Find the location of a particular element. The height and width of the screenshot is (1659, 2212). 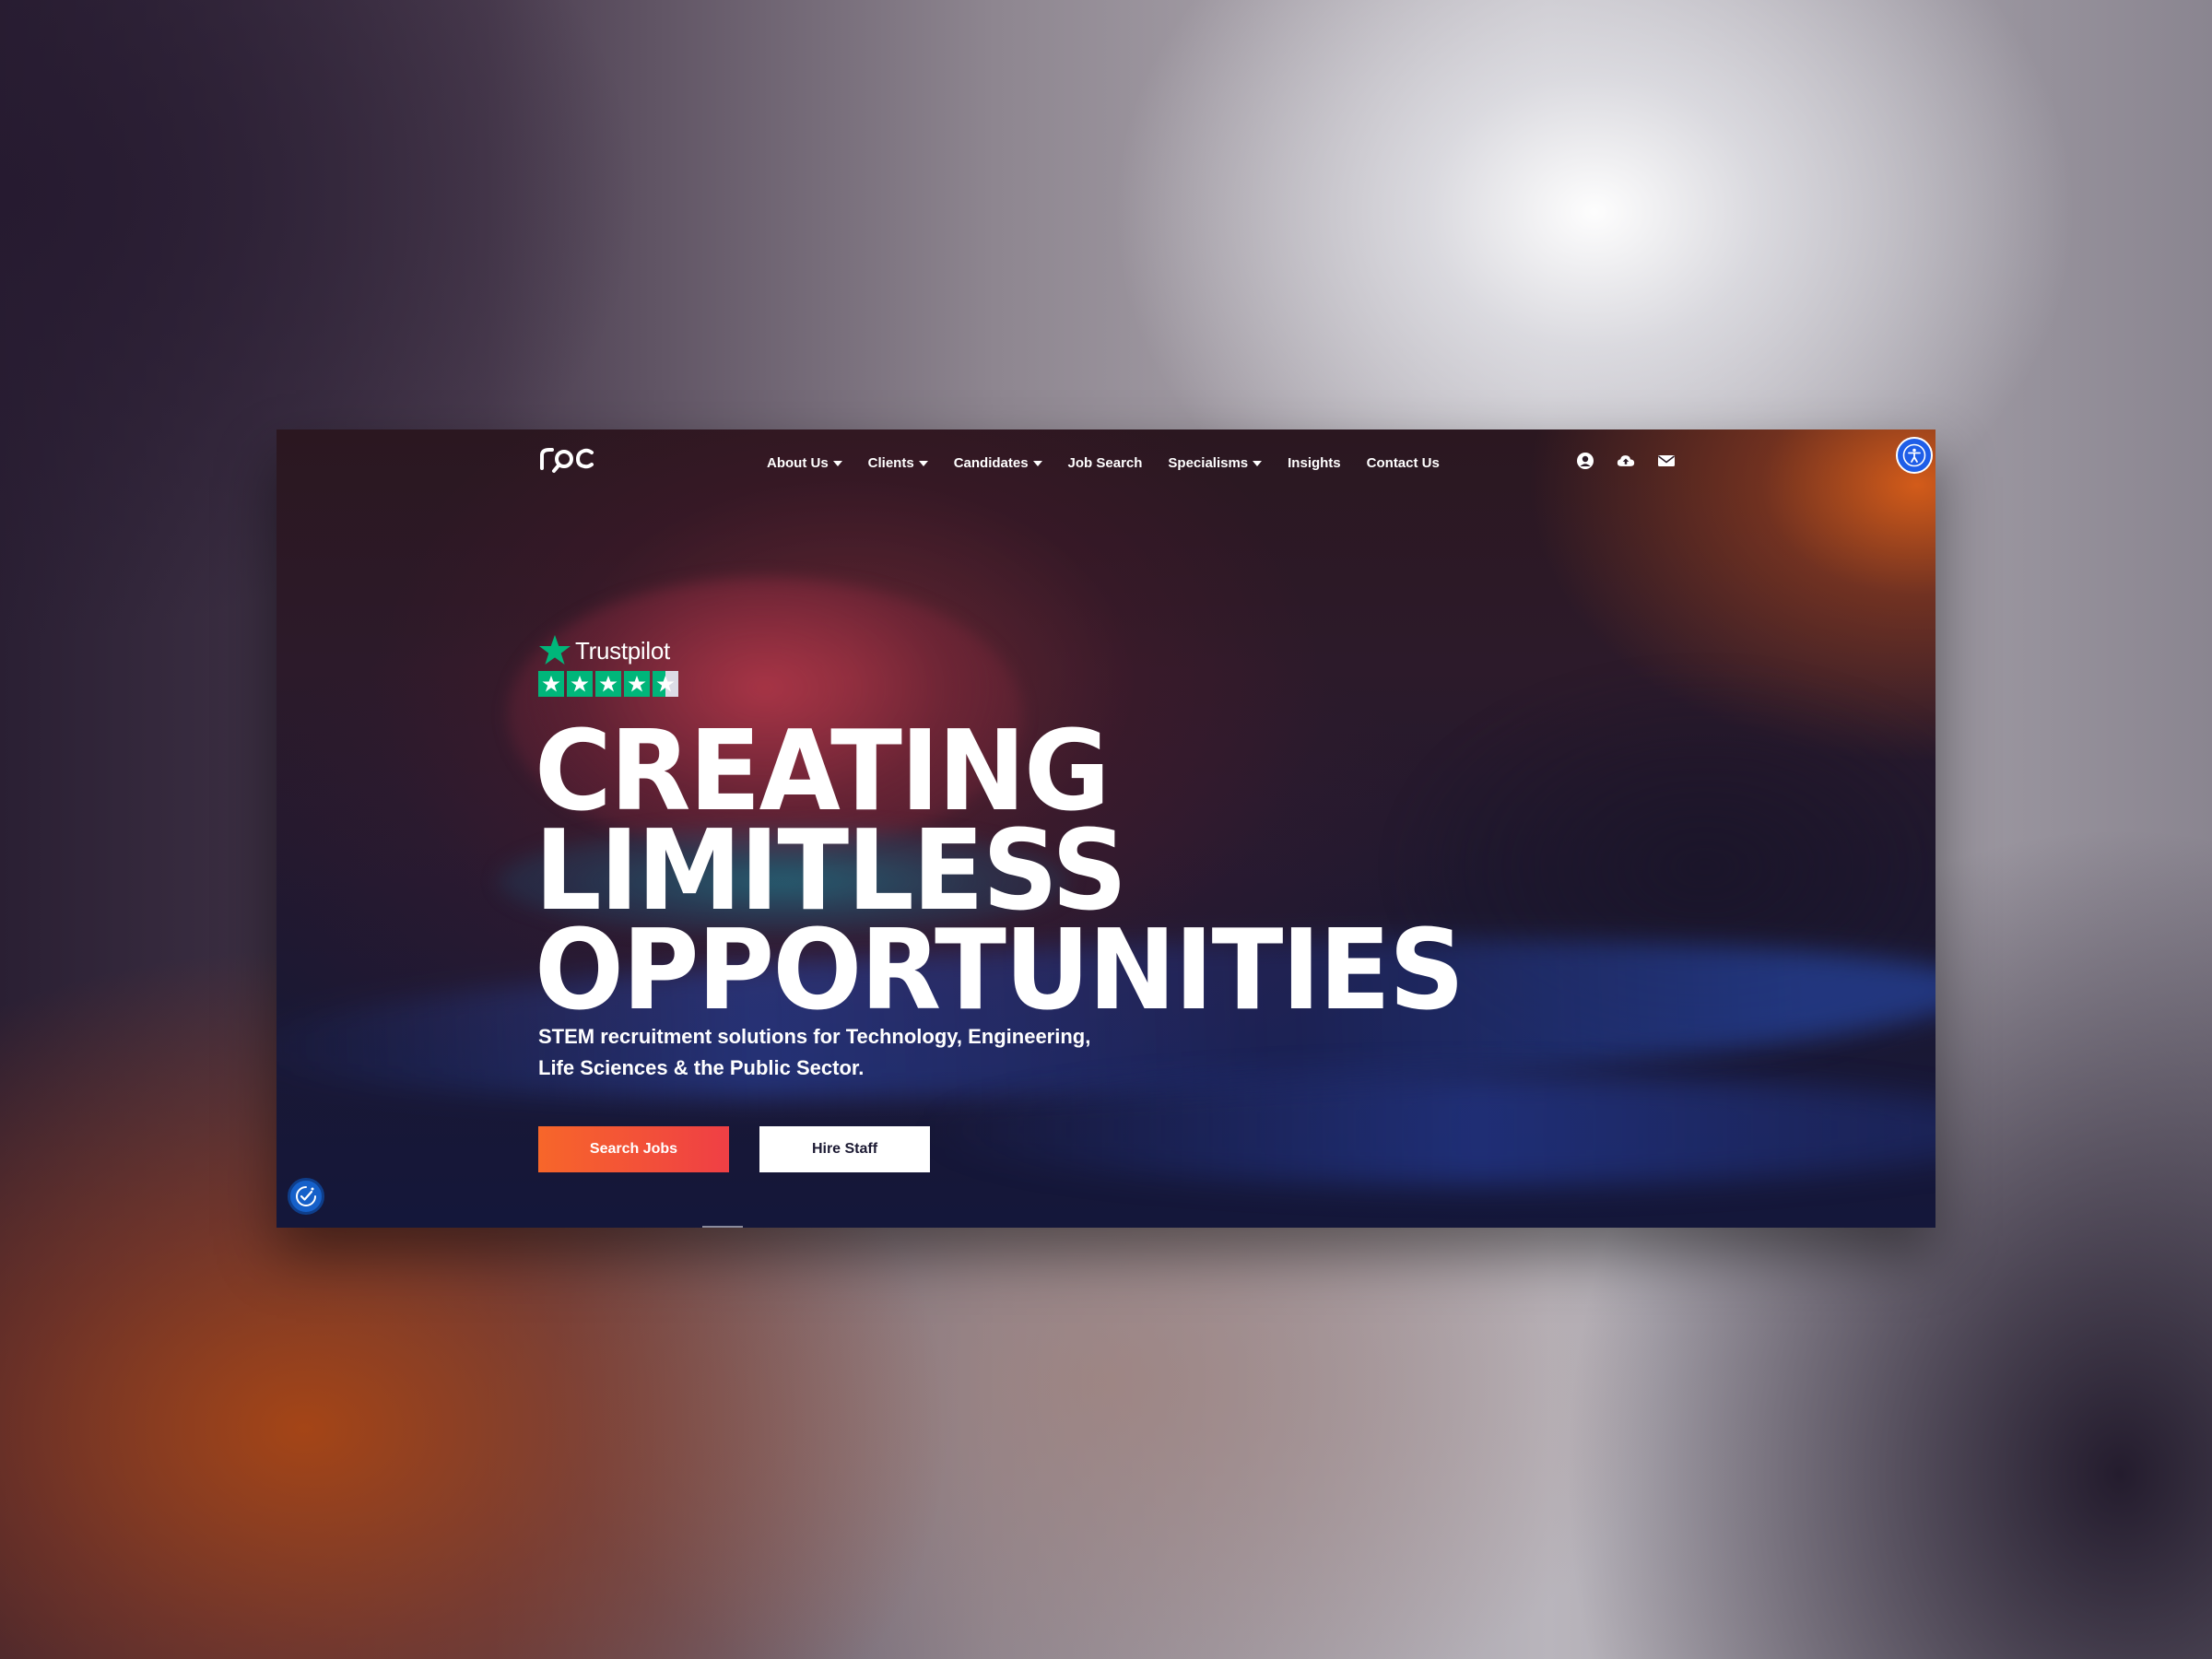

nav-label: Insights is located at coordinates (1314, 462).